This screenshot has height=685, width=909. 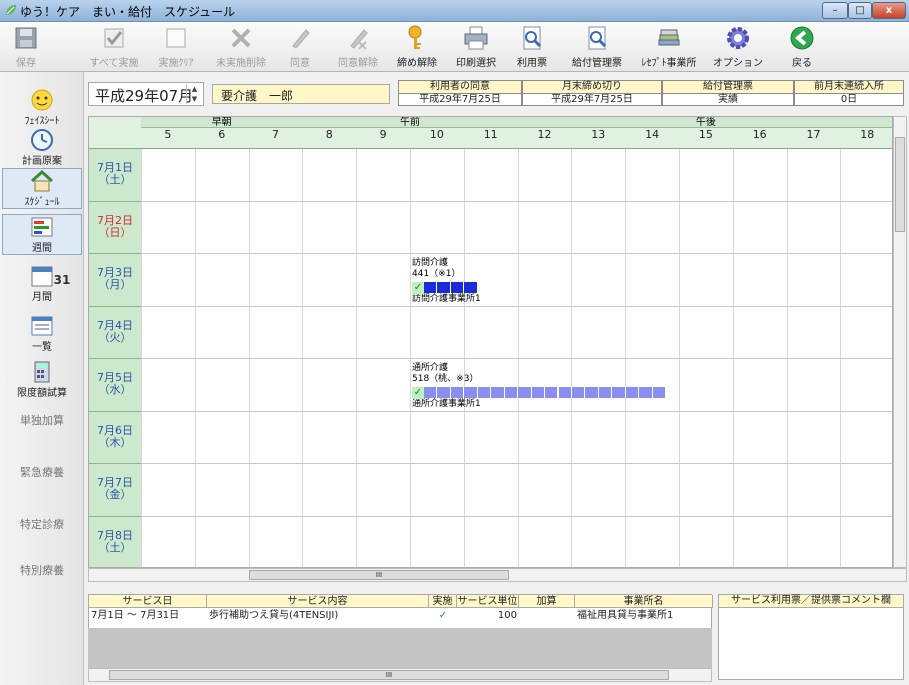 I want to click on toolbar-label: 印刷選択, so click(x=476, y=63).